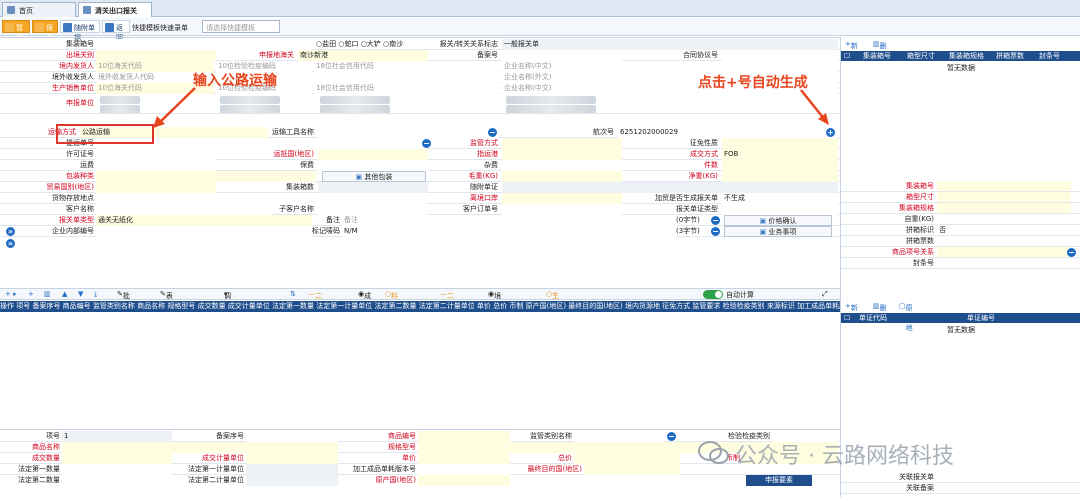  Describe the element at coordinates (393, 44) in the screenshot. I see `radio-nansha: ○南沙` at that location.